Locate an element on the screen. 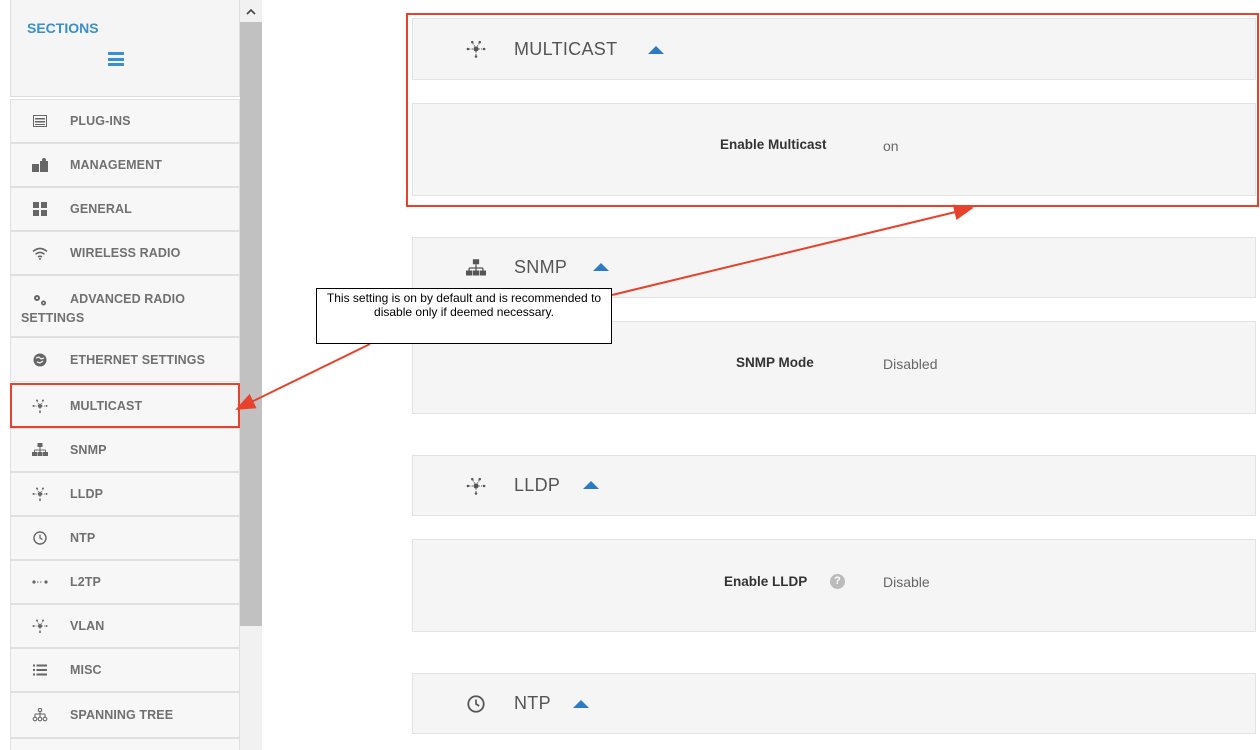  sidebar-item-l2tp: L2TP is located at coordinates (125, 582).